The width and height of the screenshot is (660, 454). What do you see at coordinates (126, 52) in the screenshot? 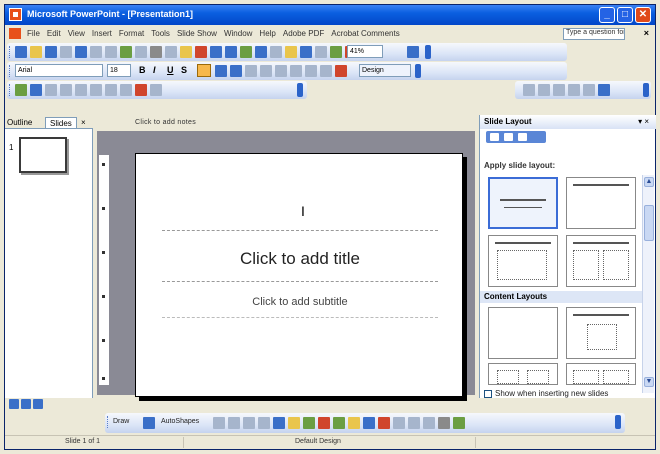
I see `spelling-icon` at bounding box center [126, 52].